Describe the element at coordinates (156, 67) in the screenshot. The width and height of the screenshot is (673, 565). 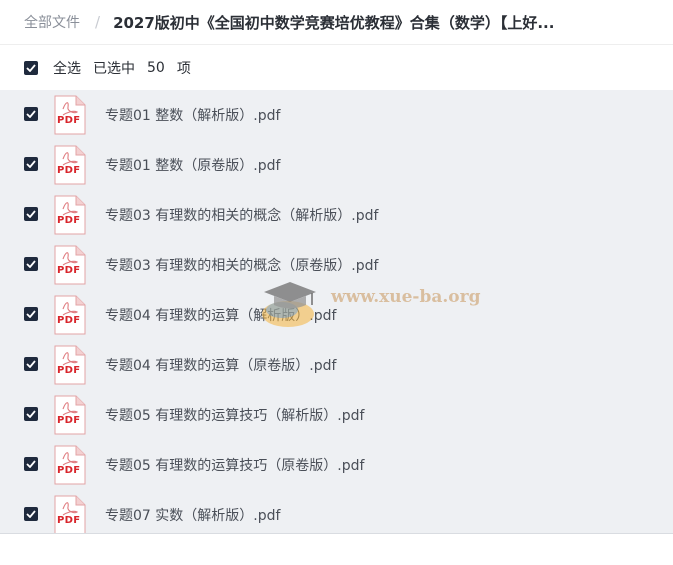
I see `selected-count: 50` at that location.